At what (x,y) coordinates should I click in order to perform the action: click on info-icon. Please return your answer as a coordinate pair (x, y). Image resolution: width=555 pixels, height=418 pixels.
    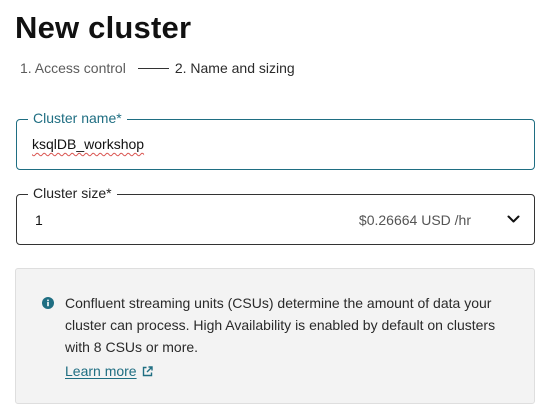
    Looking at the image, I should click on (48, 303).